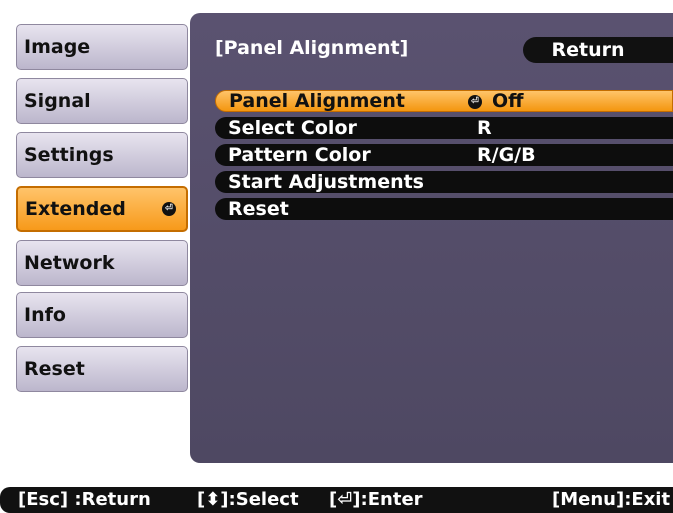 The height and width of the screenshot is (513, 673). Describe the element at coordinates (444, 128) in the screenshot. I see `menu-row-select-color: Select Color R` at that location.